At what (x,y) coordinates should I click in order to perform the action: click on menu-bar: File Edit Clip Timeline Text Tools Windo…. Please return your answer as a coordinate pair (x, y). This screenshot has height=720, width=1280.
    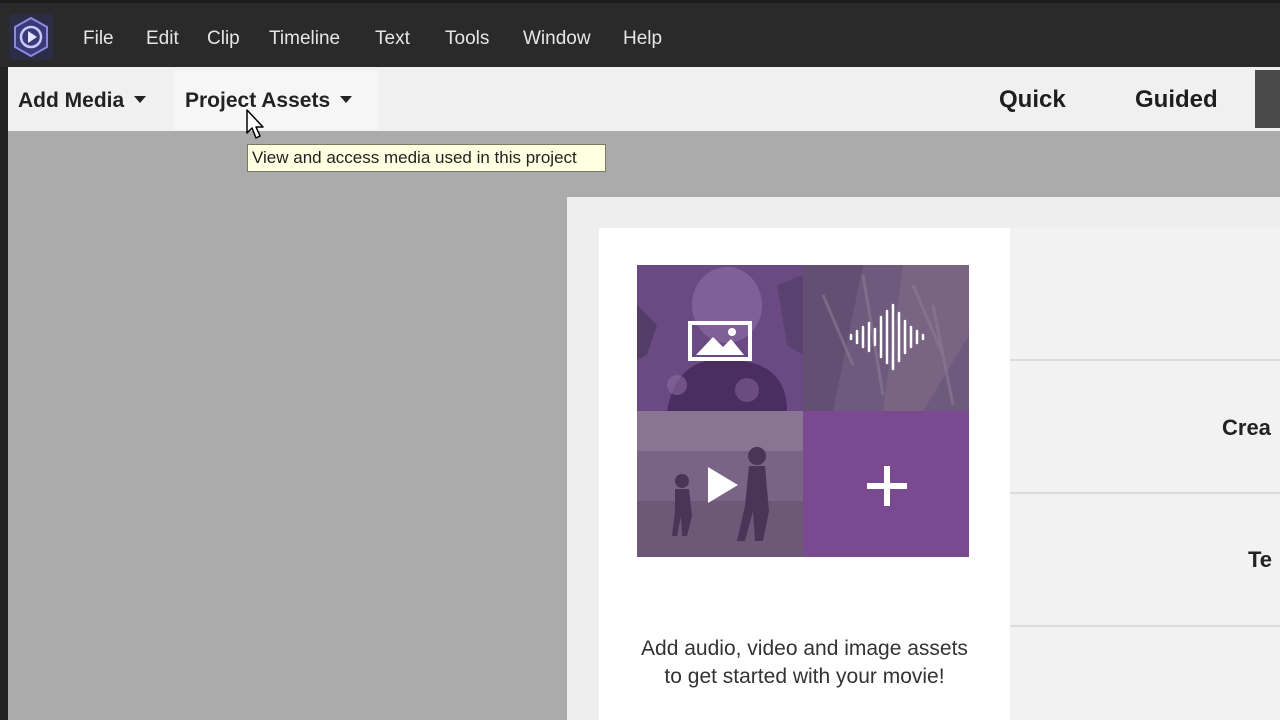
    Looking at the image, I should click on (640, 33).